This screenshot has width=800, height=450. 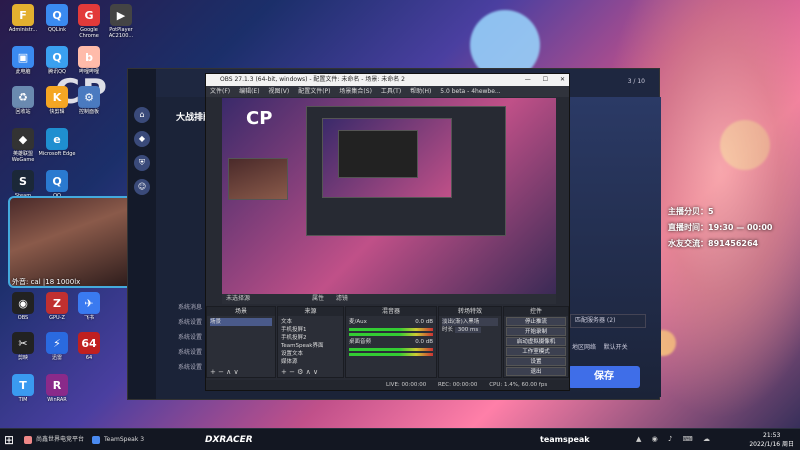 What do you see at coordinates (310, 322) in the screenshot?
I see `source-item: 文本` at bounding box center [310, 322].